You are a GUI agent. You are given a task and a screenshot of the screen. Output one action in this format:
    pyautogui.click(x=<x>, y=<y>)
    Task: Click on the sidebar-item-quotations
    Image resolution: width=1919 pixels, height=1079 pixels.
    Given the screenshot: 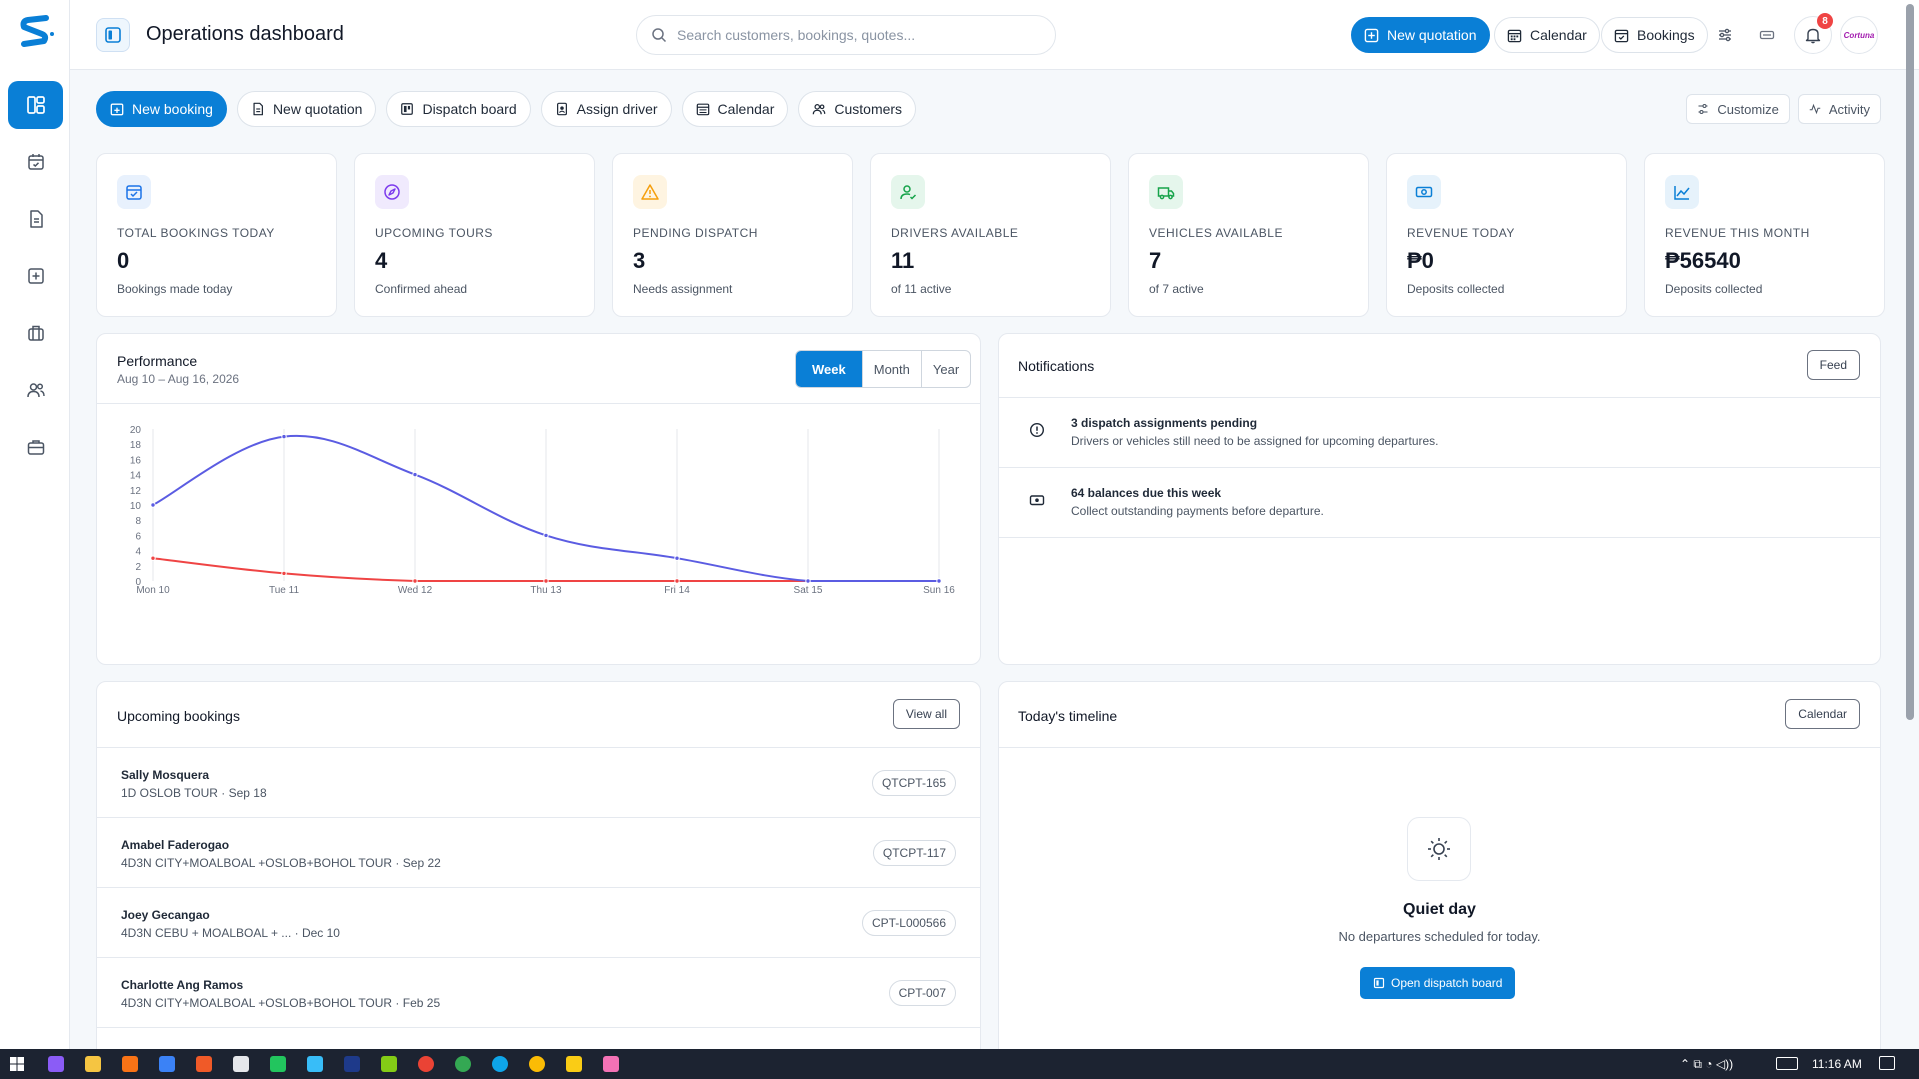 What is the action you would take?
    pyautogui.click(x=35, y=219)
    